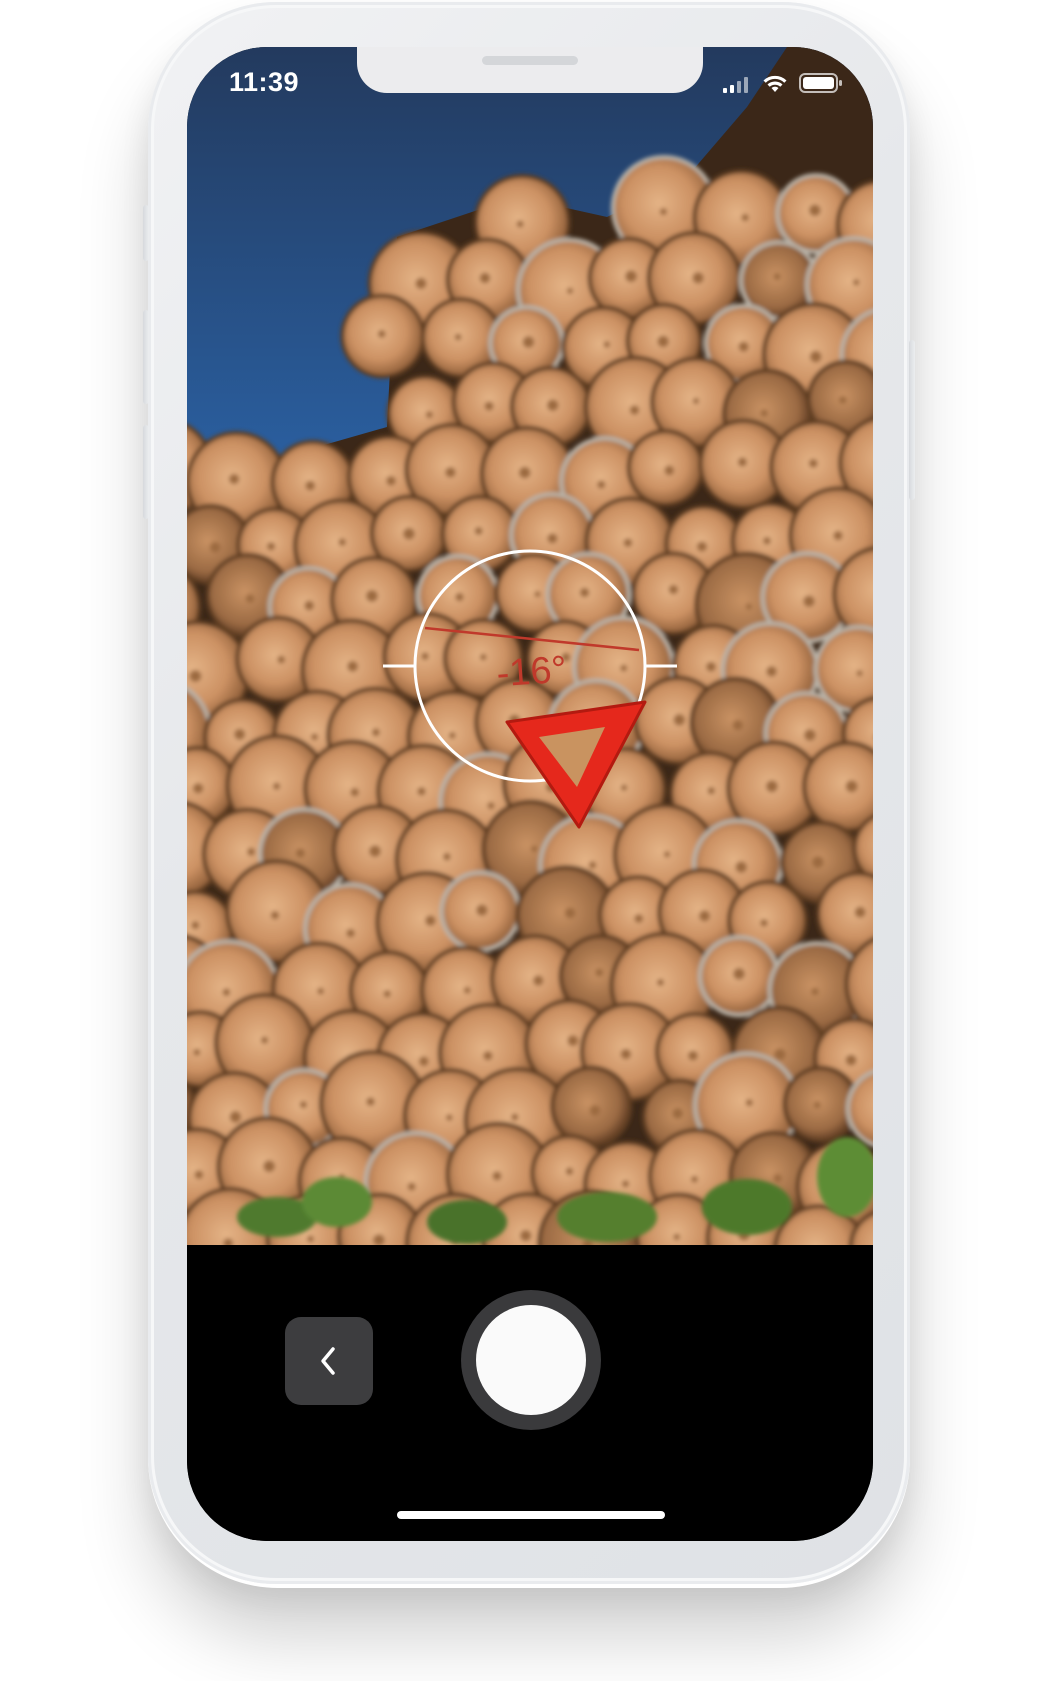  Describe the element at coordinates (820, 83) in the screenshot. I see `battery-icon` at that location.